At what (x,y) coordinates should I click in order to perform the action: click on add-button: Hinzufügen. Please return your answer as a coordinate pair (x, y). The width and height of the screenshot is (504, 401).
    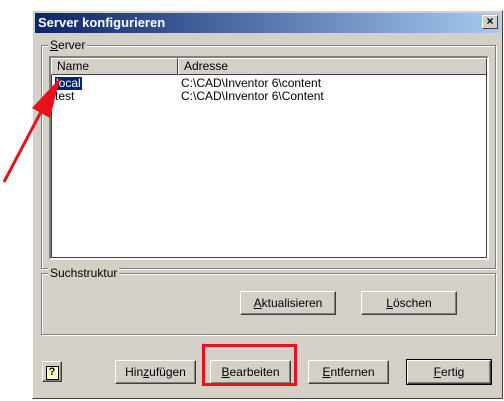
    Looking at the image, I should click on (155, 372).